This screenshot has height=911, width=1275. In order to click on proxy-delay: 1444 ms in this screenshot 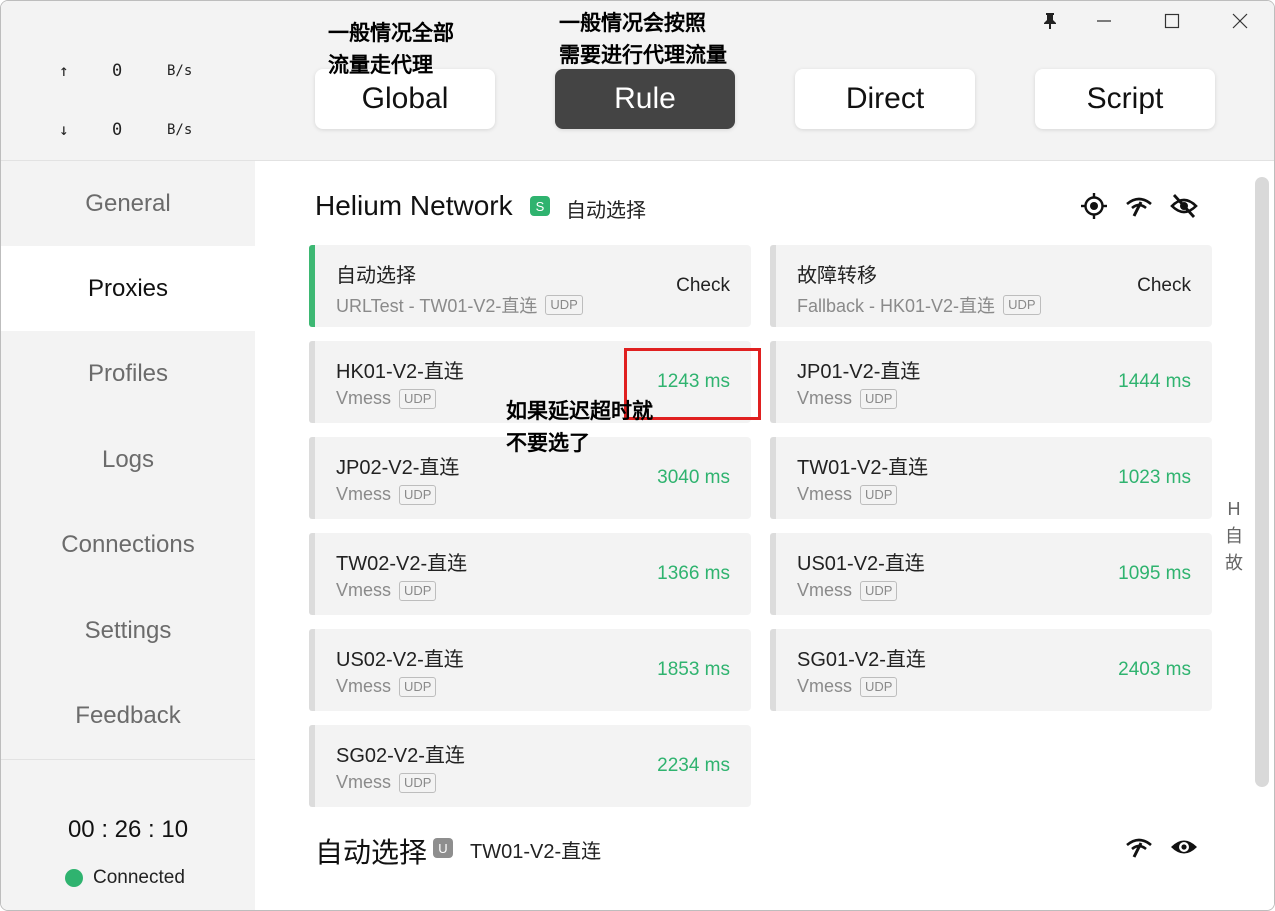, I will do `click(1154, 382)`.